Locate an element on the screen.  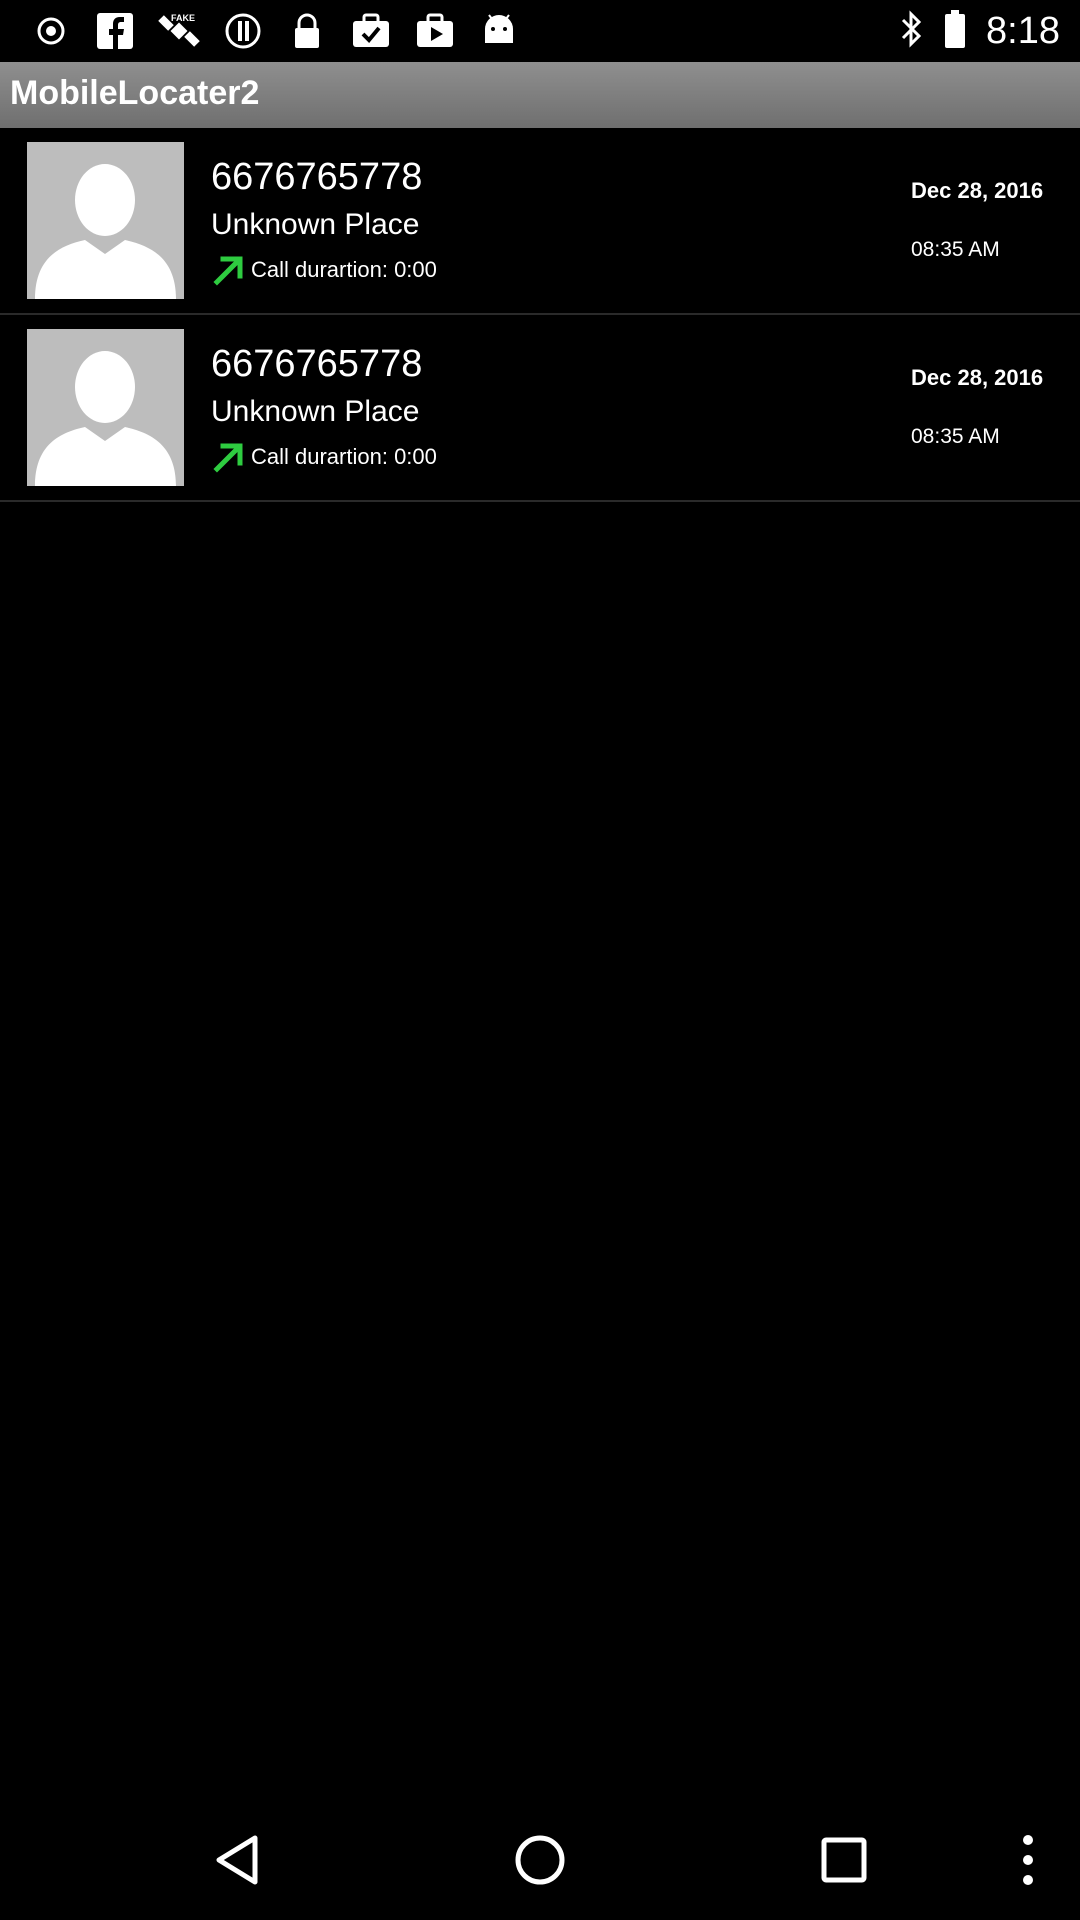
home-icon is located at coordinates (540, 1860).